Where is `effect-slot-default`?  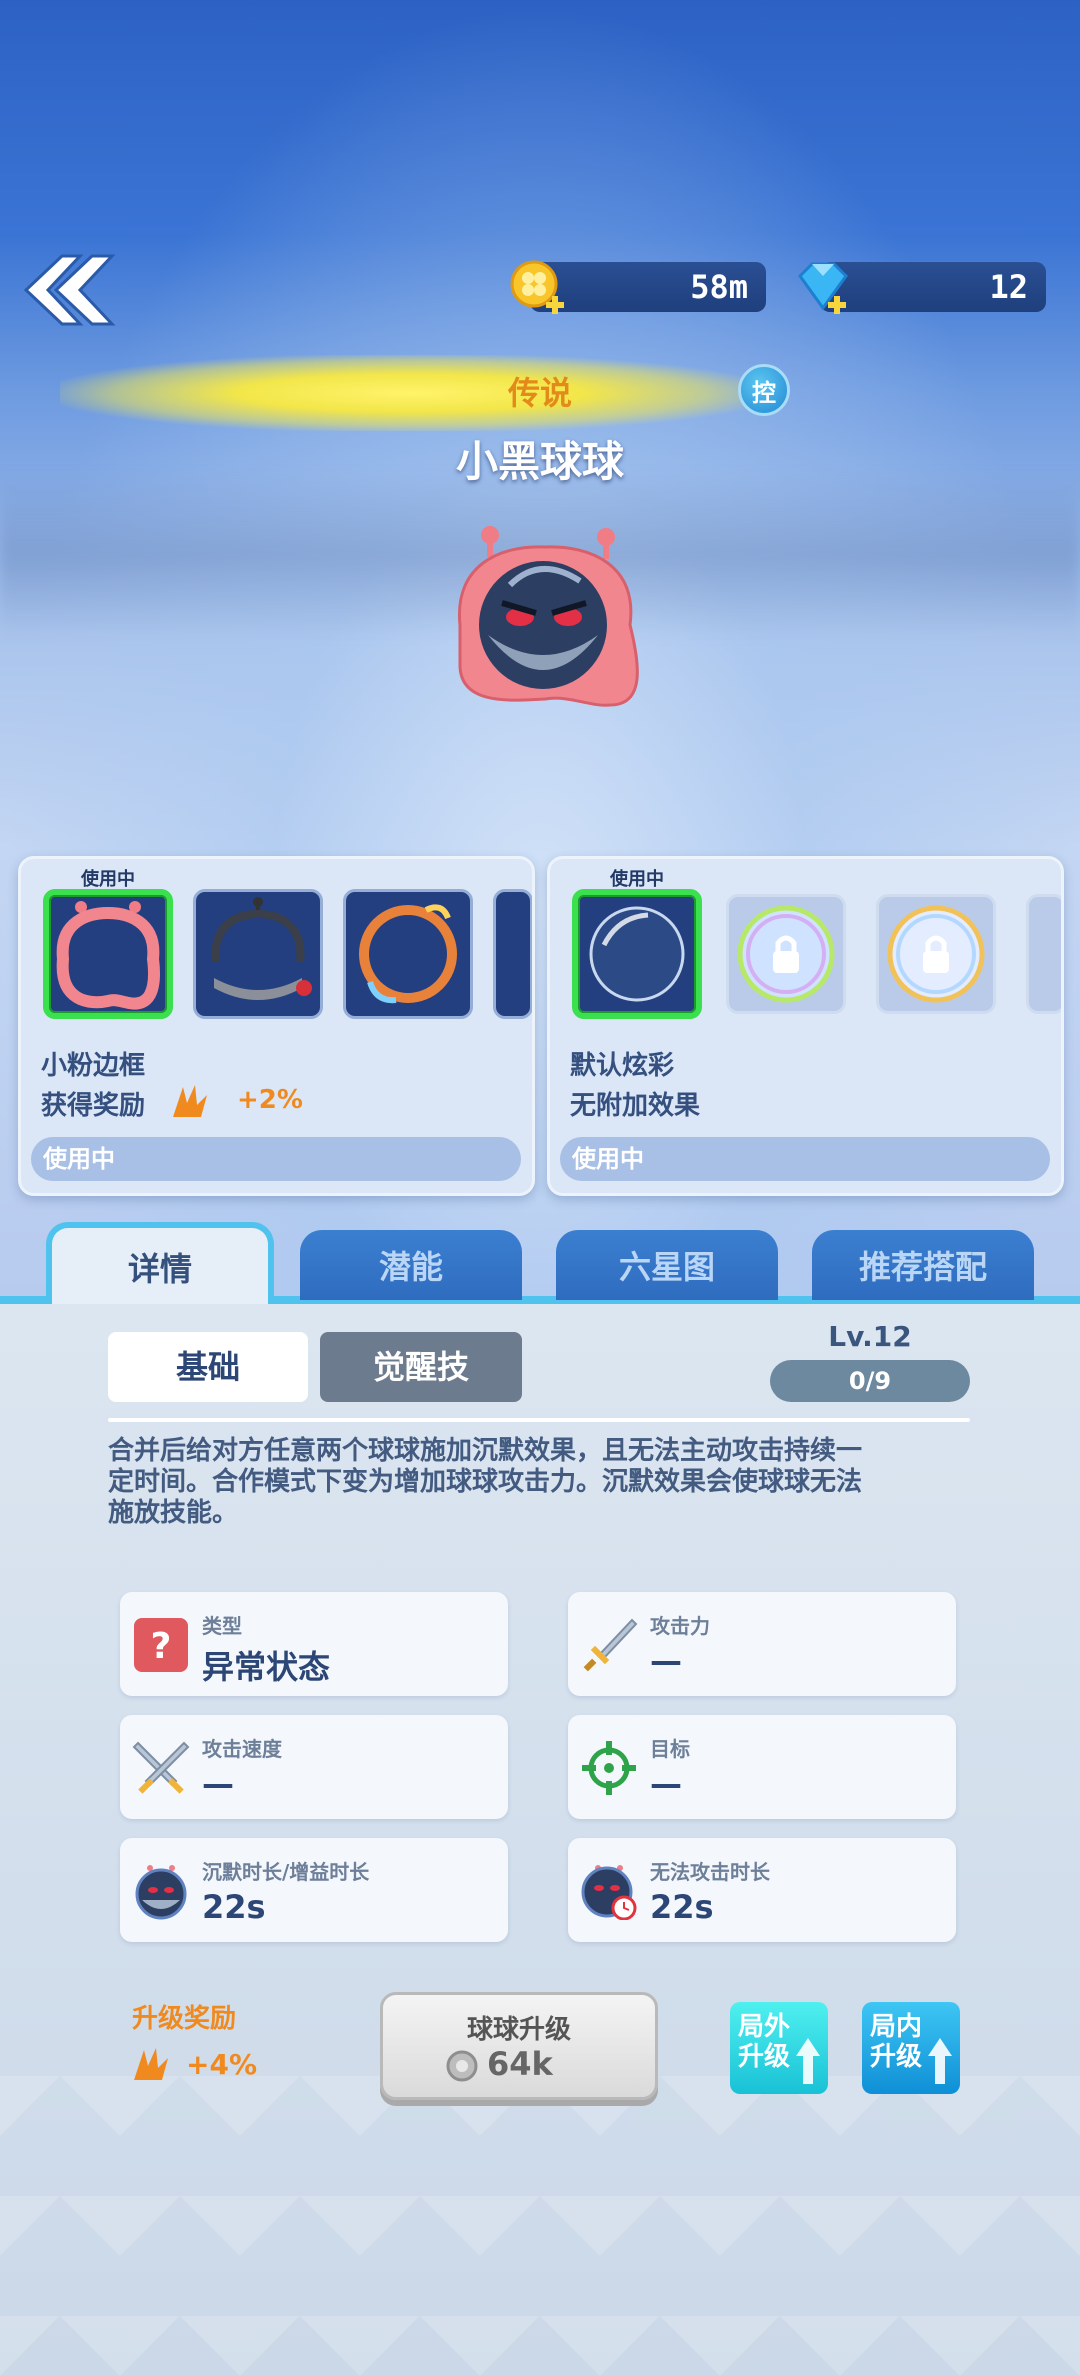
effect-slot-default is located at coordinates (637, 954).